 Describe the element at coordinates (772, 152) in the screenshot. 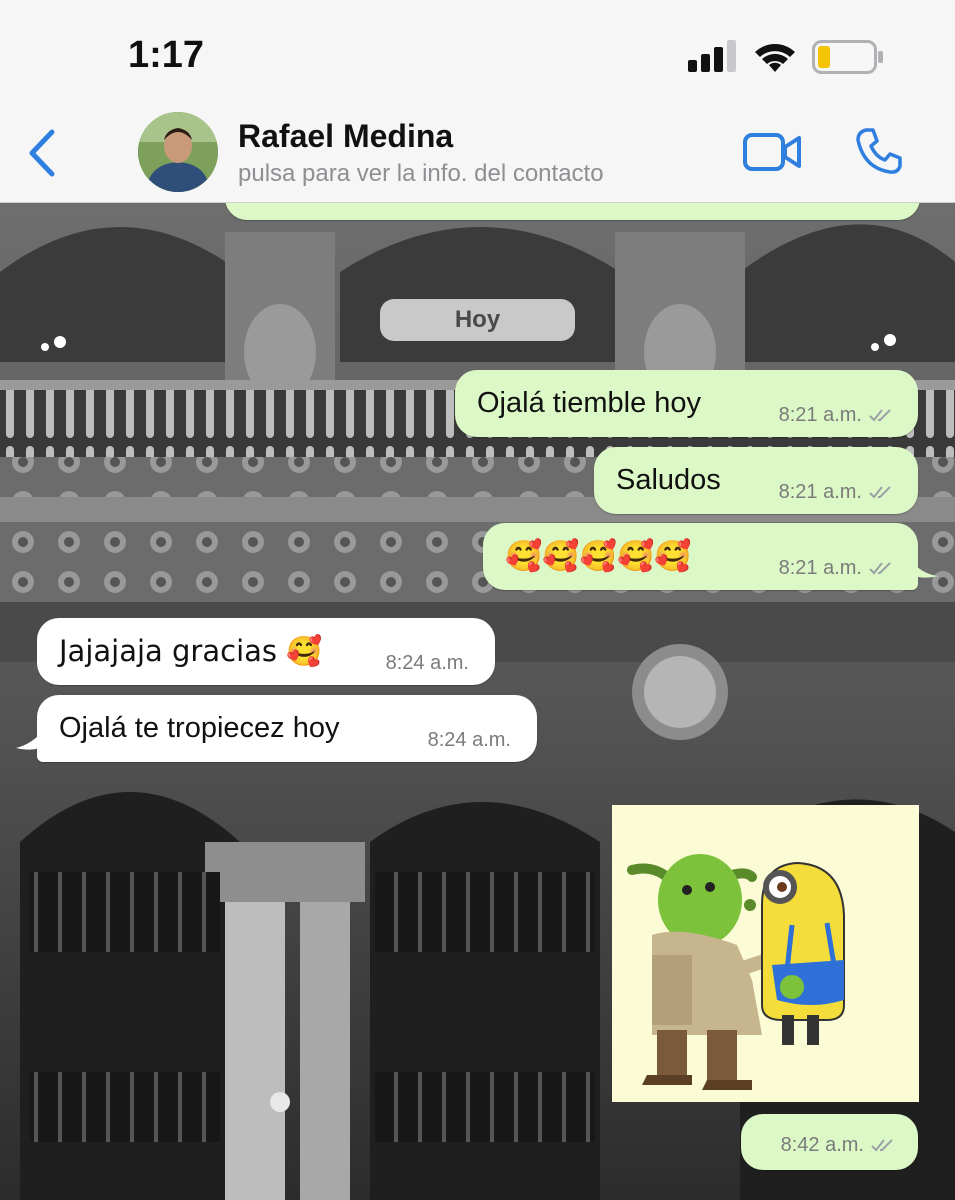

I see `video-camera-icon` at that location.